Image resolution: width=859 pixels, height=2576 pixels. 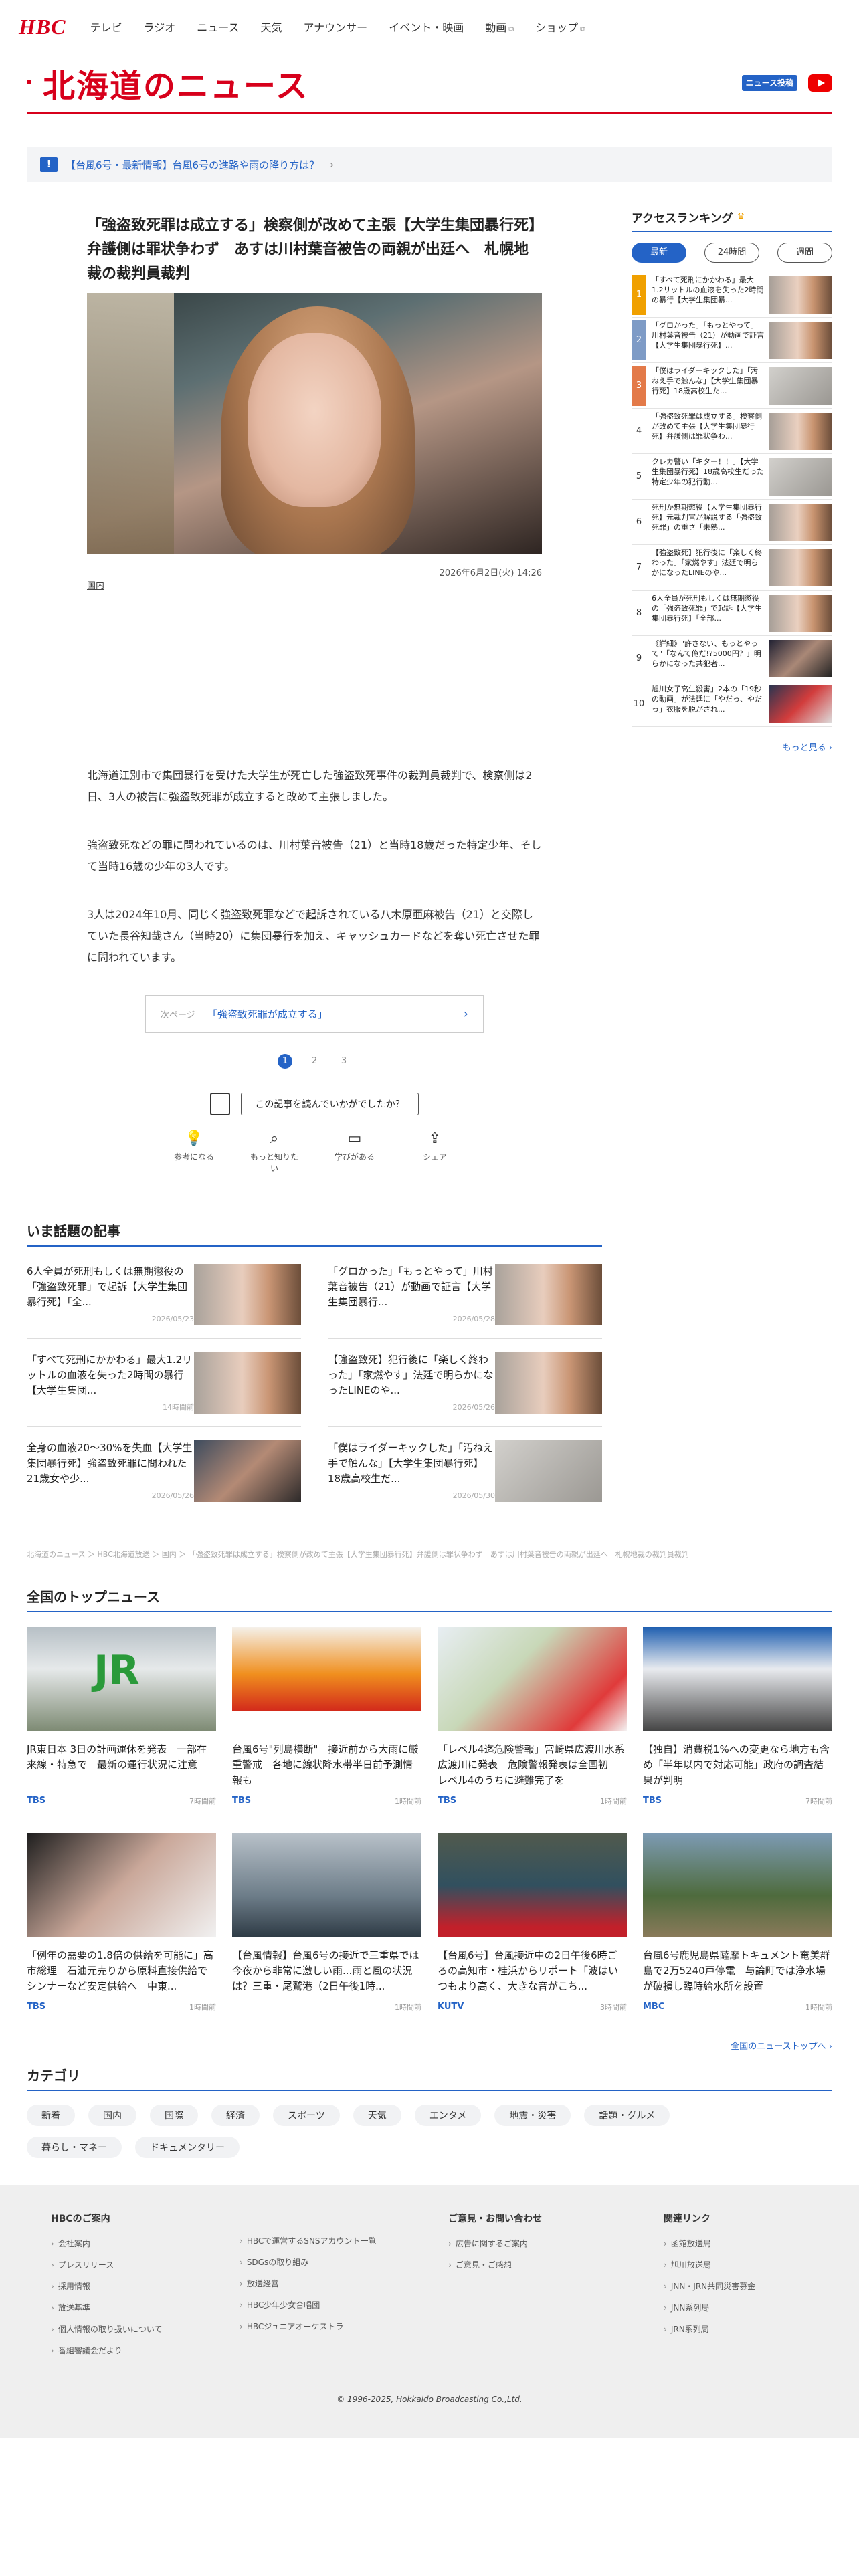 I want to click on nav-event: イベント・映画, so click(x=427, y=27).